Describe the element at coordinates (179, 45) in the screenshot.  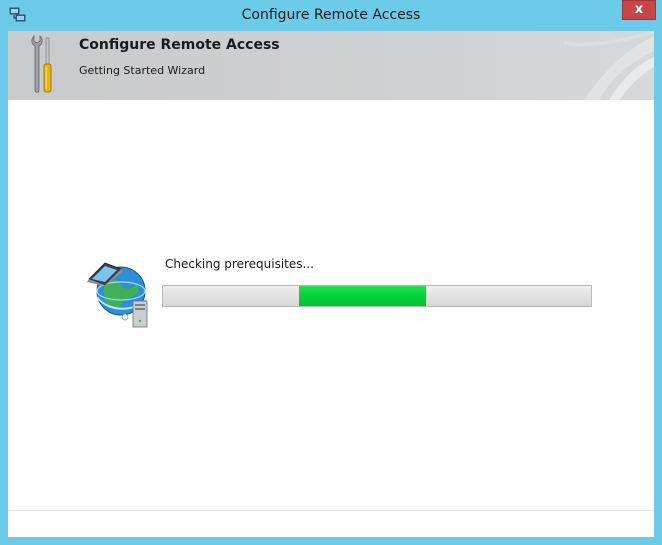
I see `banner-title: Configure Remote Access` at that location.